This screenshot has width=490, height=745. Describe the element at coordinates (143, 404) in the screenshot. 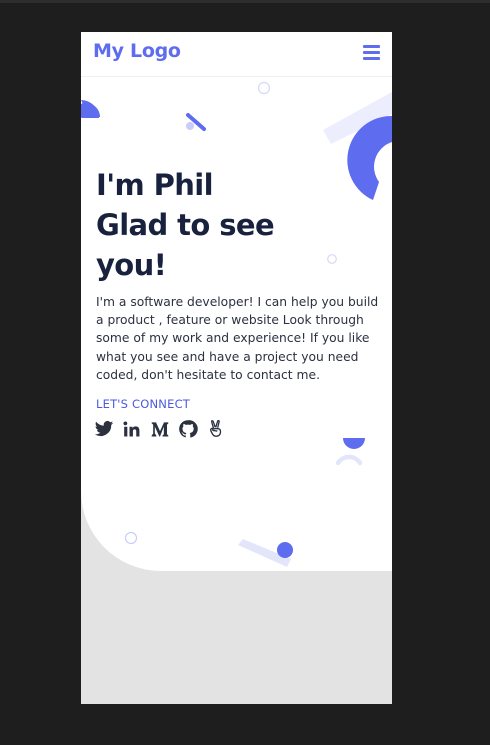

I see `lets-connect-link: LET'S CONNECT` at that location.